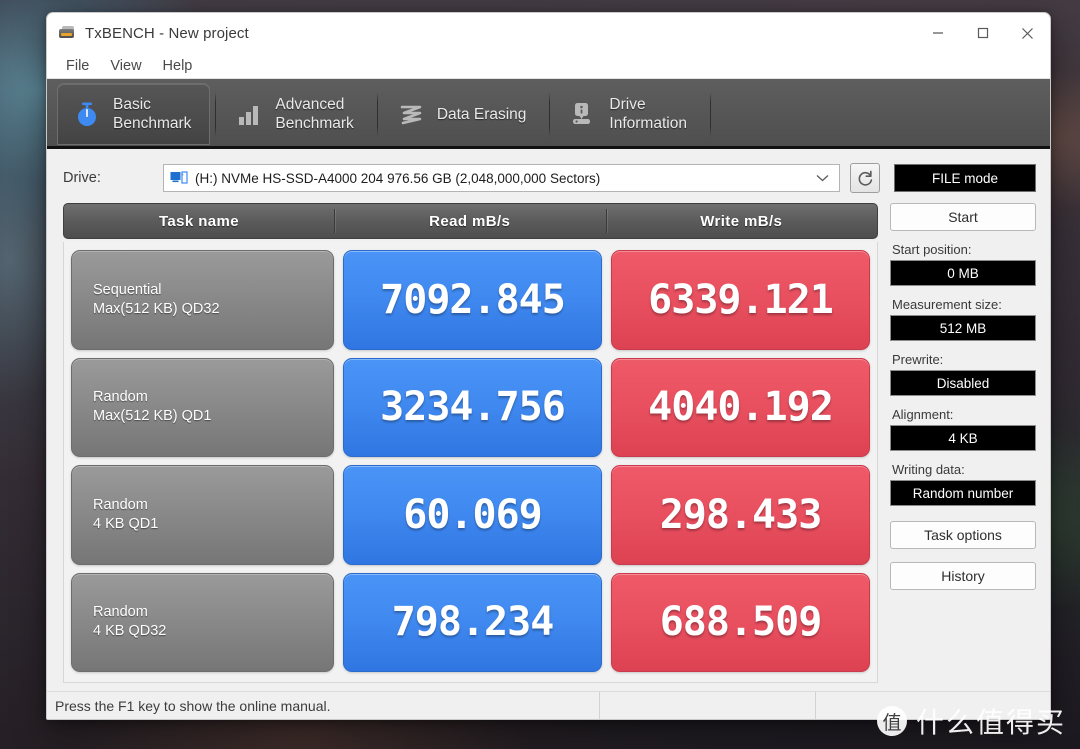 This screenshot has width=1080, height=749. I want to click on window-title: TxBENCH - New project, so click(167, 33).